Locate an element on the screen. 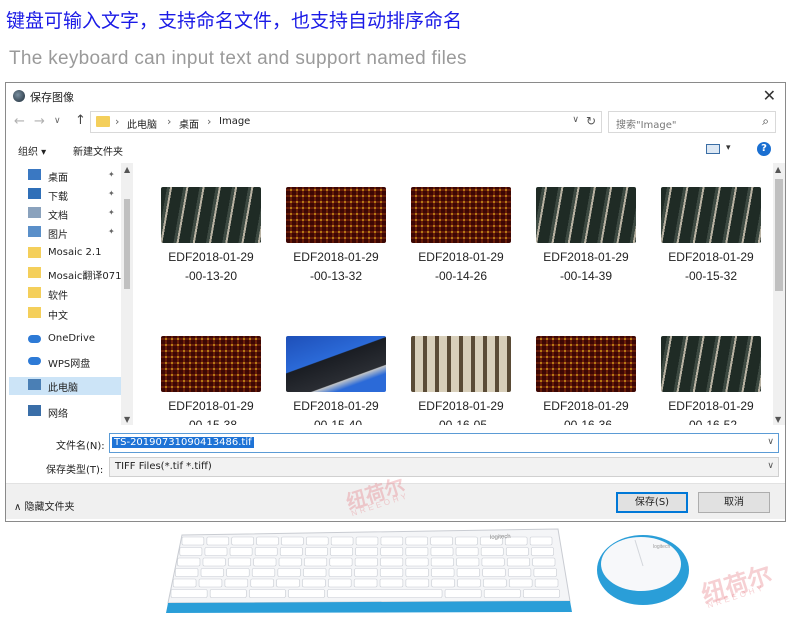 This screenshot has height=643, width=790. address-bar: › 此电脑 › 桌面 › Image ∨ ↻ is located at coordinates (346, 122).